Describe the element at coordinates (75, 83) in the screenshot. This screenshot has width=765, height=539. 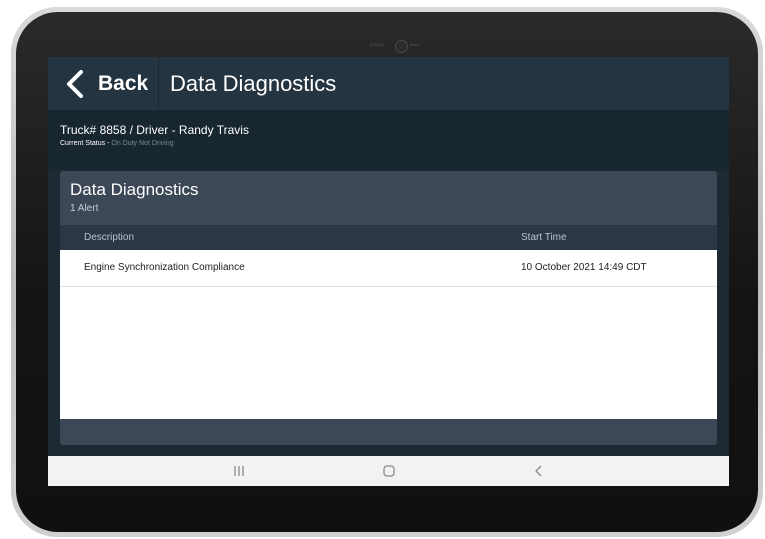
I see `chevron-left-icon` at that location.